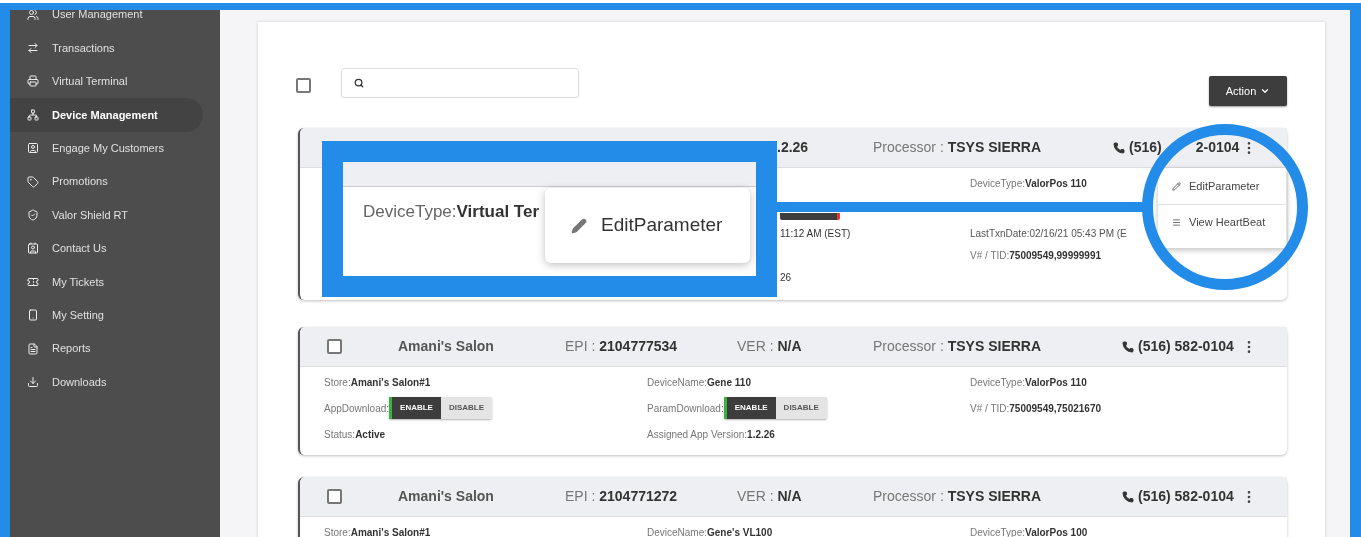 The width and height of the screenshot is (1361, 537). Describe the element at coordinates (1036, 255) in the screenshot. I see `field-text: V# / TID:75009549,99999991` at that location.